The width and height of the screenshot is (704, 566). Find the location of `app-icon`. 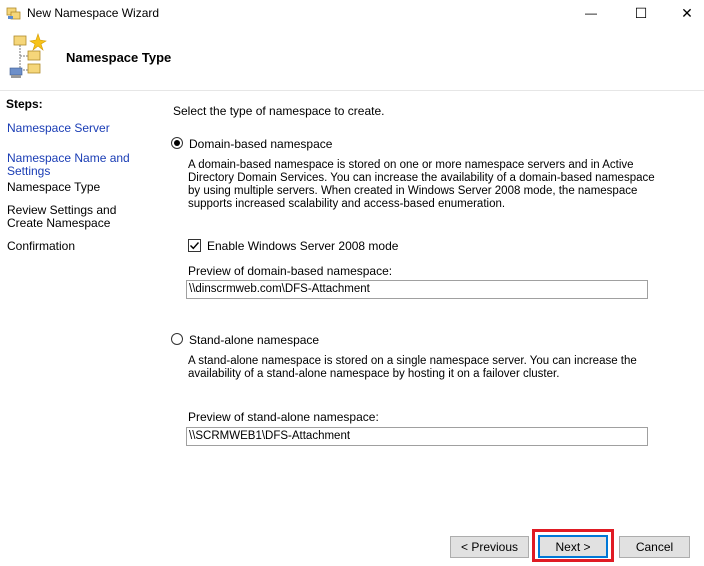

app-icon is located at coordinates (14, 13).